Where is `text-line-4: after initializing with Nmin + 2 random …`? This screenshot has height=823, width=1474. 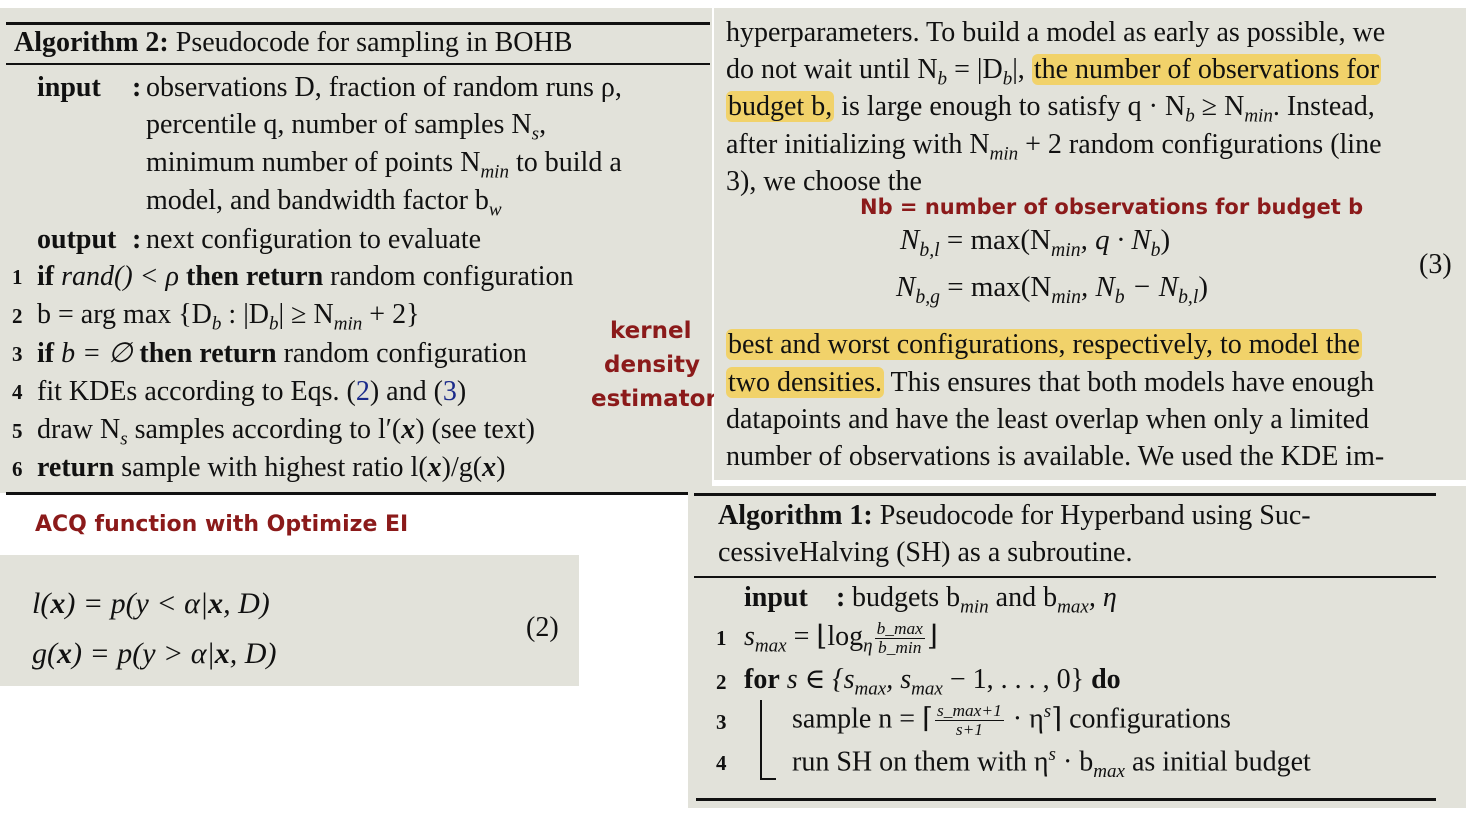 text-line-4: after initializing with Nmin + 2 random … is located at coordinates (1054, 147).